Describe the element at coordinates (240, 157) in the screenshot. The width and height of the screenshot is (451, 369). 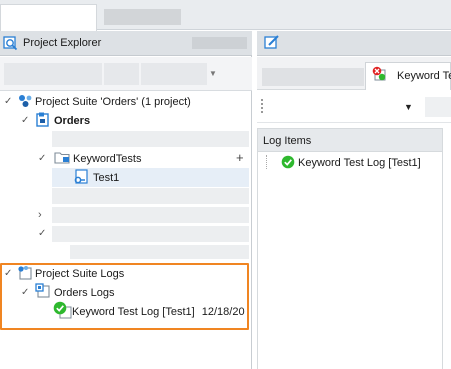
I see `add-item-icon: +` at that location.